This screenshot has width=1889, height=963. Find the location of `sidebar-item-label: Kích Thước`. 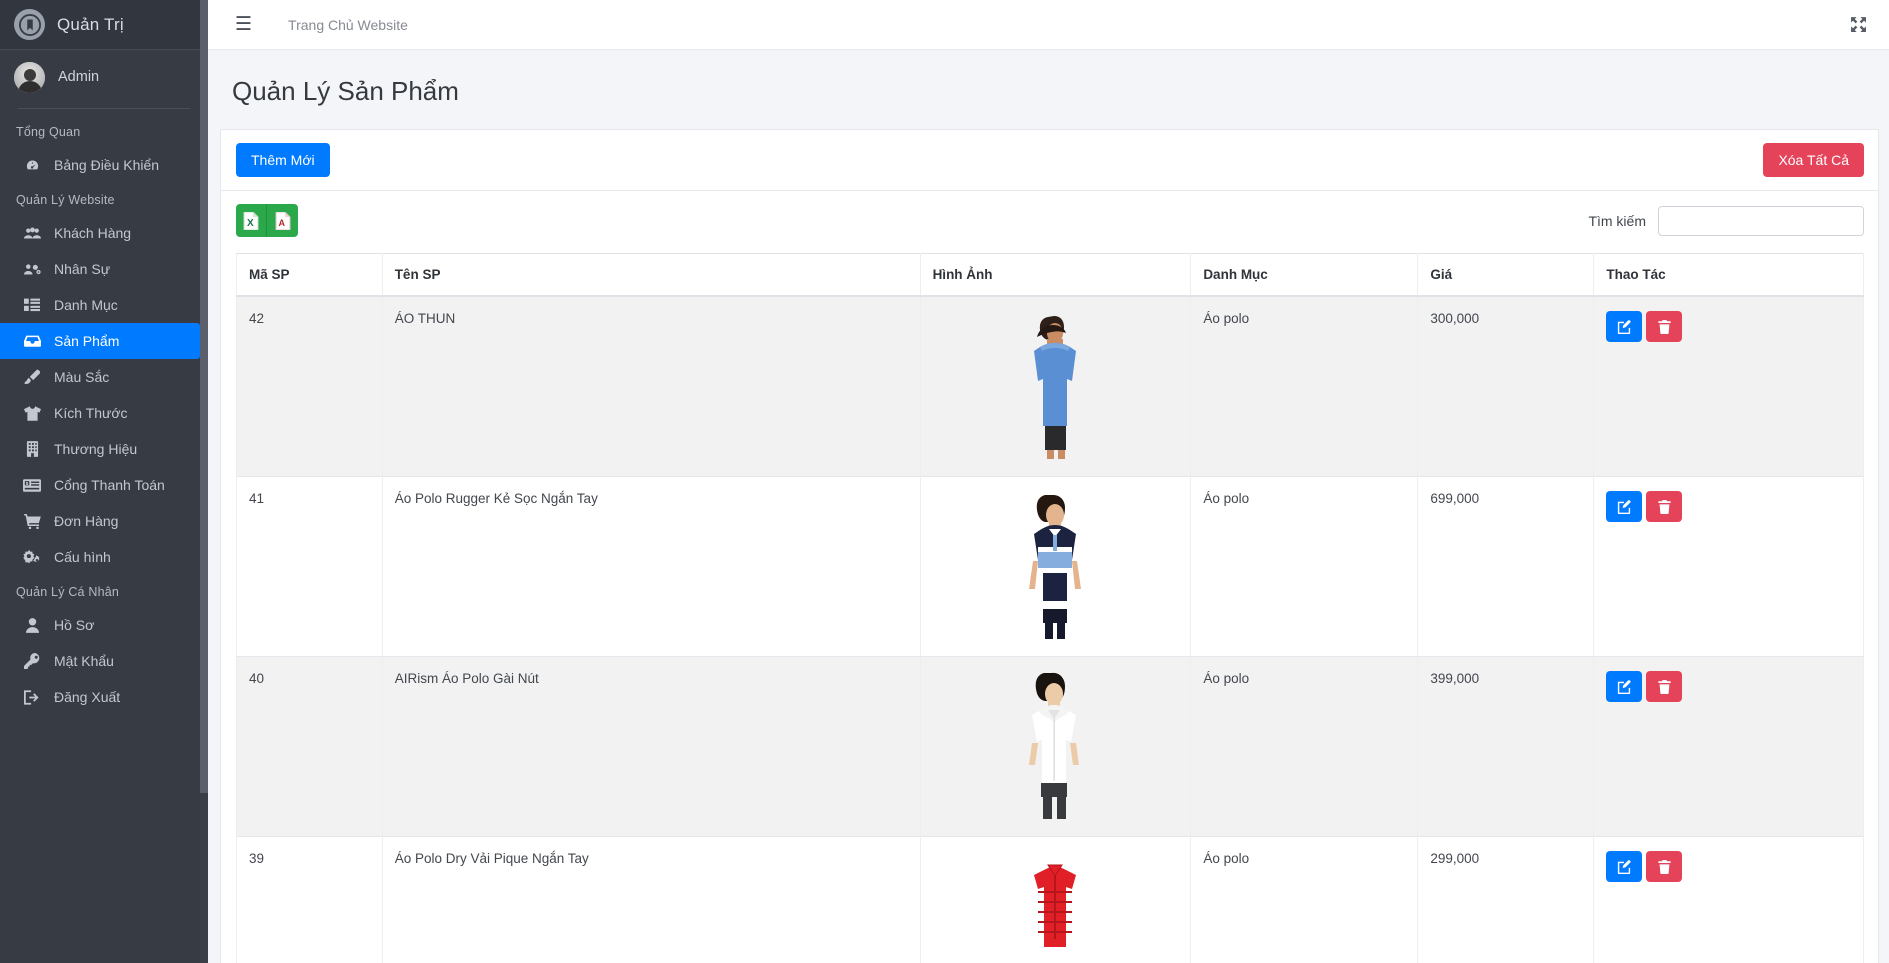

sidebar-item-label: Kích Thước is located at coordinates (91, 413).